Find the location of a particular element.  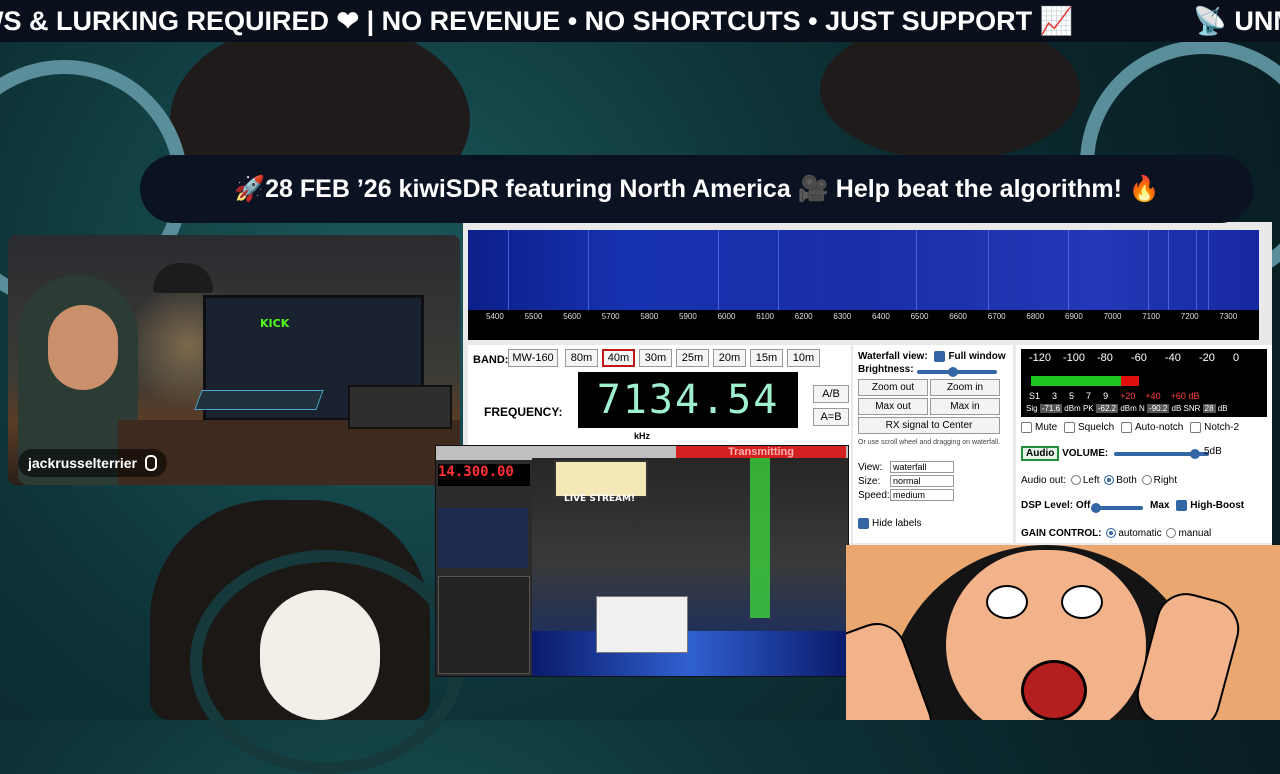

woman-eye-left is located at coordinates (1007, 602).